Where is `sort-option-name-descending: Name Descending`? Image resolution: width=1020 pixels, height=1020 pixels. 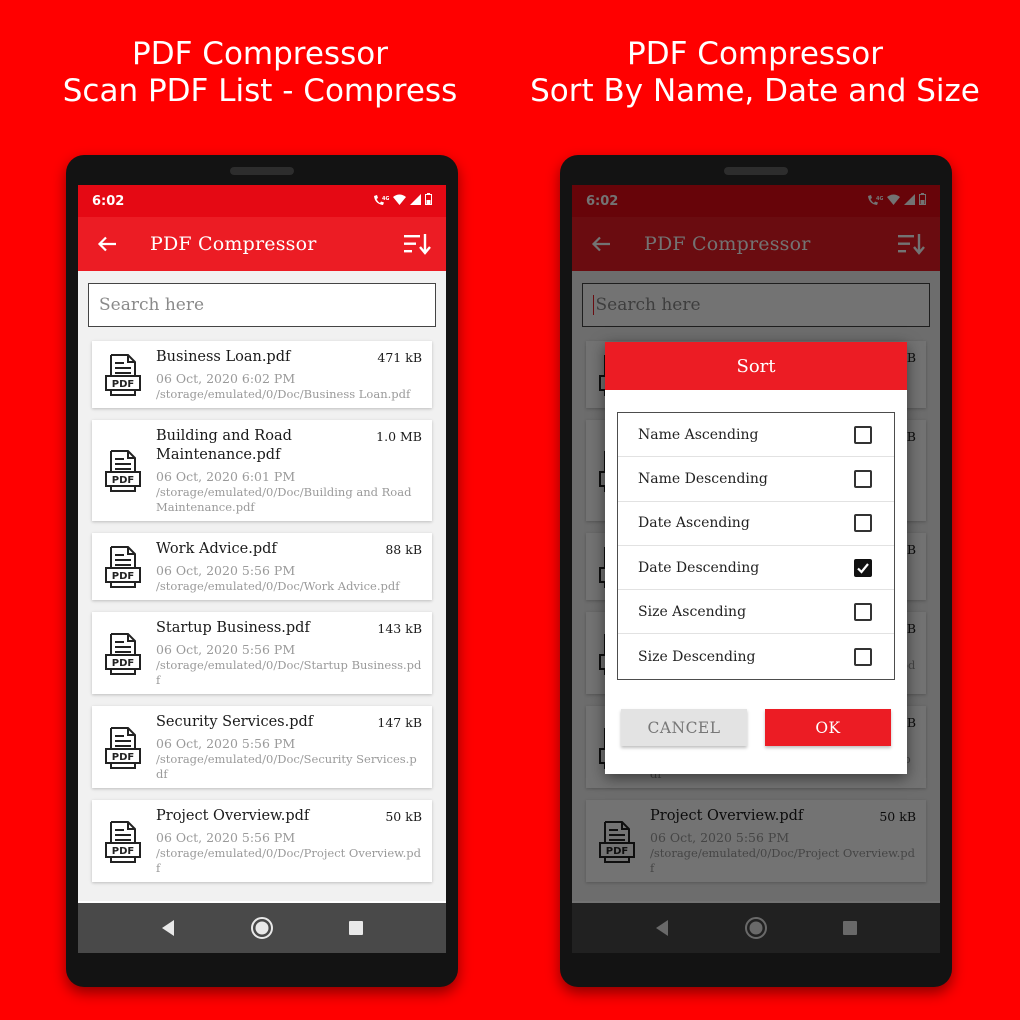 sort-option-name-descending: Name Descending is located at coordinates (756, 479).